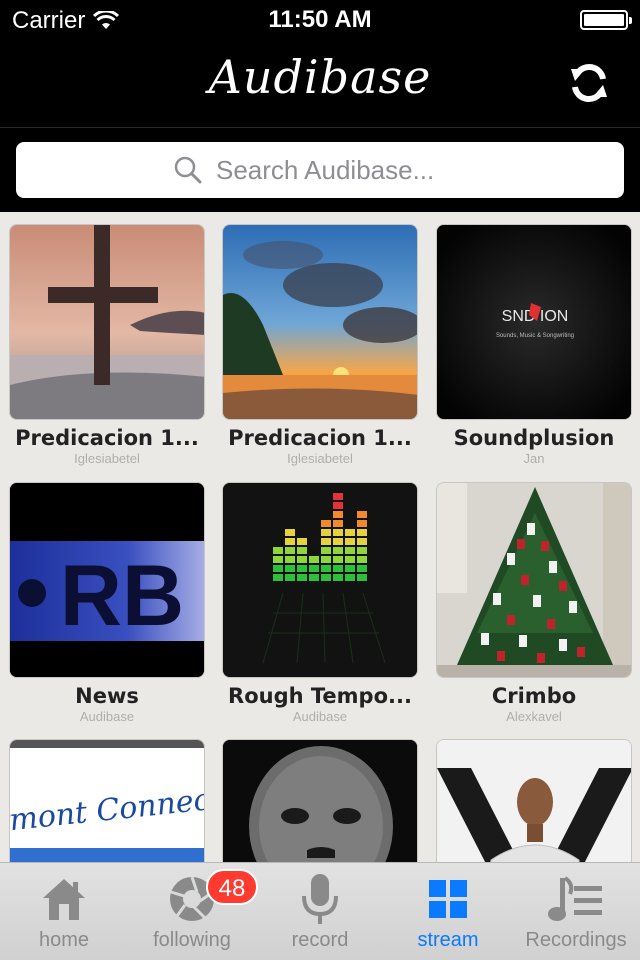 This screenshot has width=640, height=960. I want to click on house-icon, so click(64, 899).